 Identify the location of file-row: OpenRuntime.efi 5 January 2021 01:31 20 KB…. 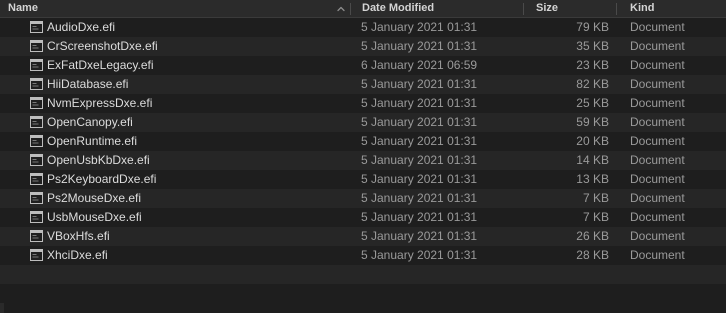
(363, 141).